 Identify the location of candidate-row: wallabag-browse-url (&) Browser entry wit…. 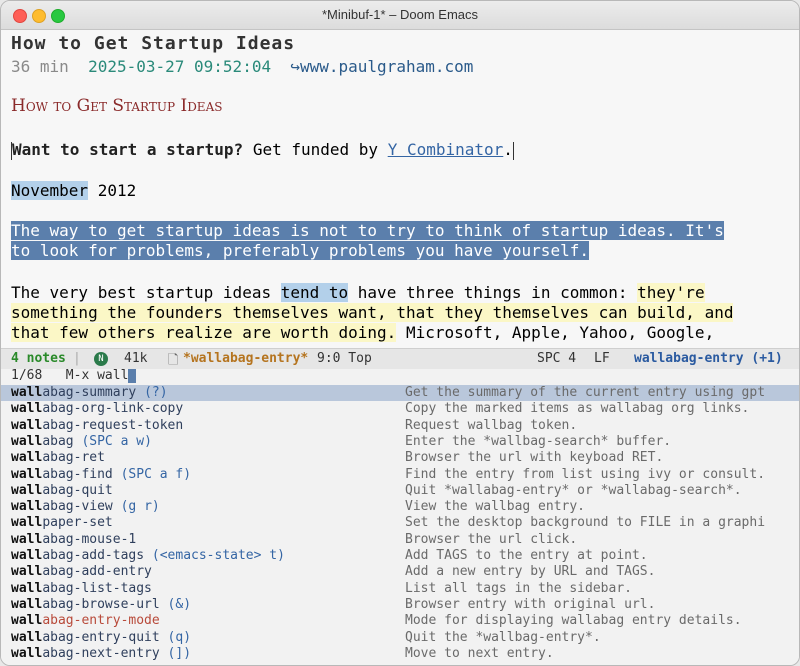
(400, 605).